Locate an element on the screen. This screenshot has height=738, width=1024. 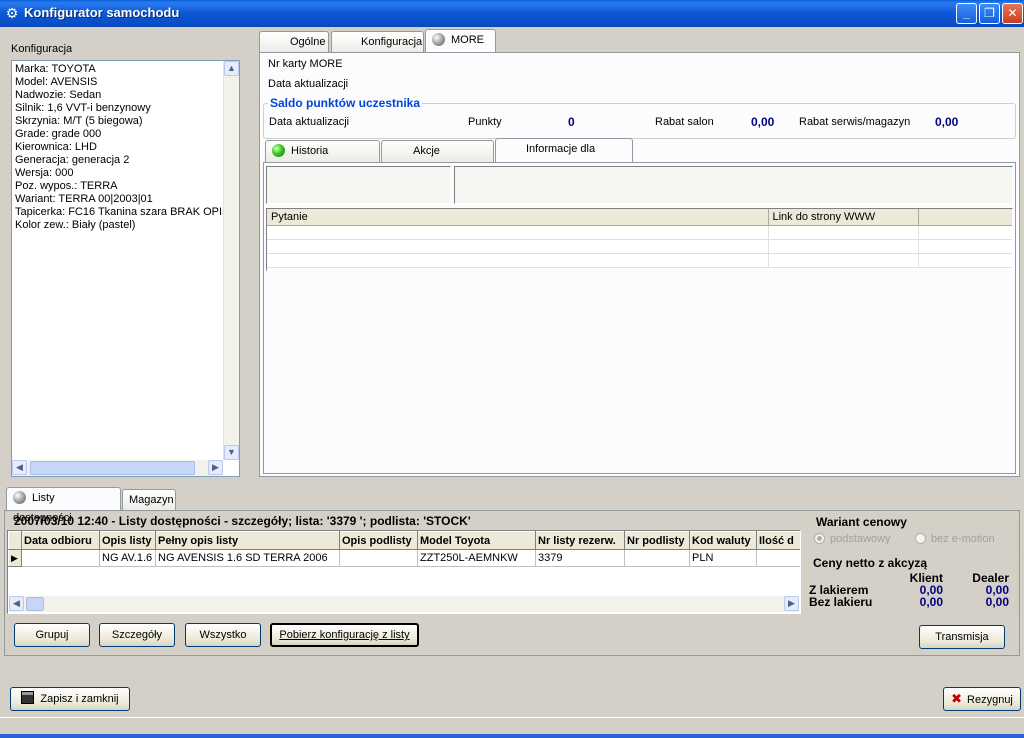
table-cell: NG AV.1.6 is located at coordinates (127, 558).